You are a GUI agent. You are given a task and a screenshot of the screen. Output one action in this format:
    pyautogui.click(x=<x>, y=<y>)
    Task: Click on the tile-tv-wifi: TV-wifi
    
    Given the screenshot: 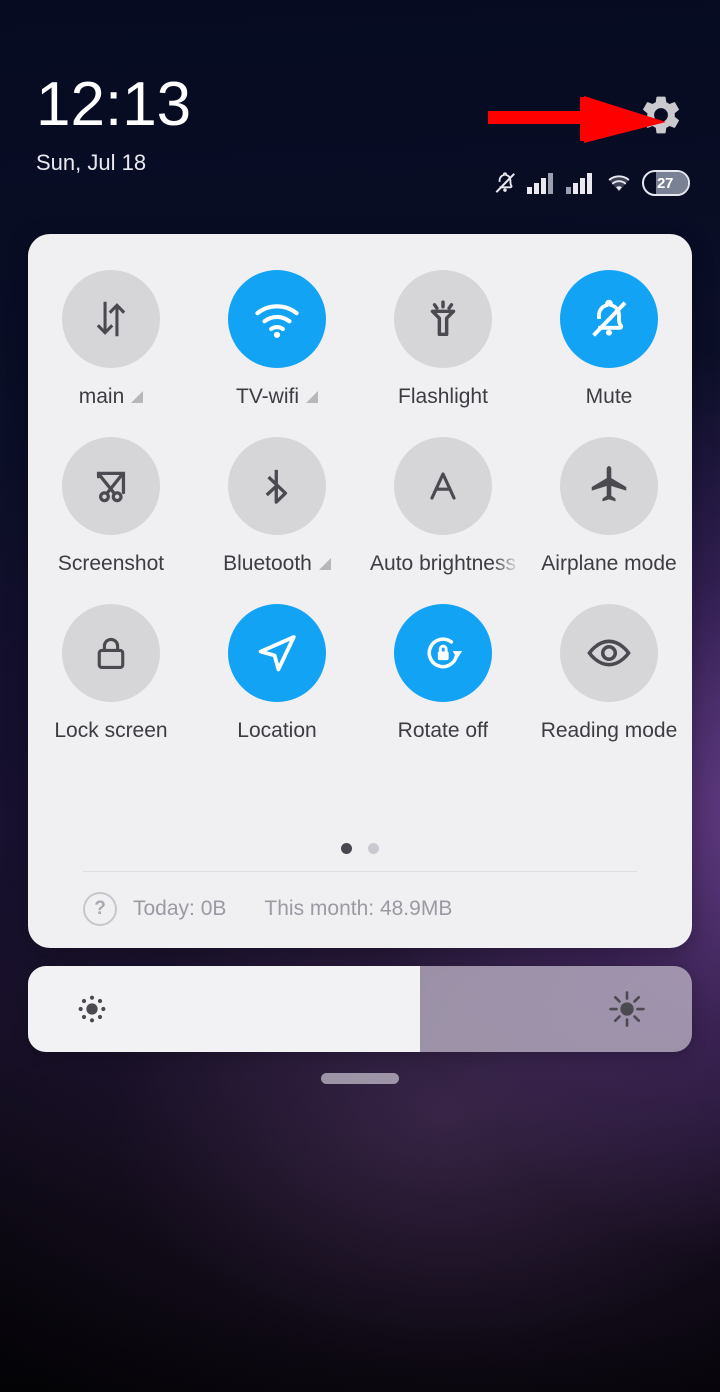 What is the action you would take?
    pyautogui.click(x=277, y=339)
    